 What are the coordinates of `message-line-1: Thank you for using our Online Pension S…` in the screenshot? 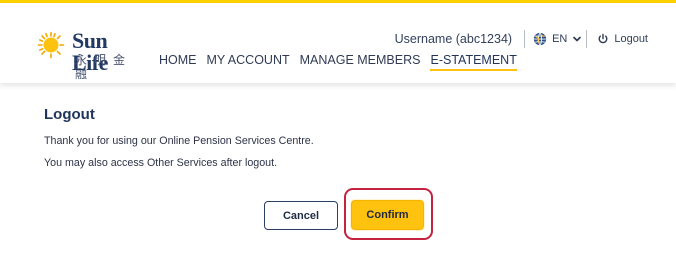 It's located at (179, 141).